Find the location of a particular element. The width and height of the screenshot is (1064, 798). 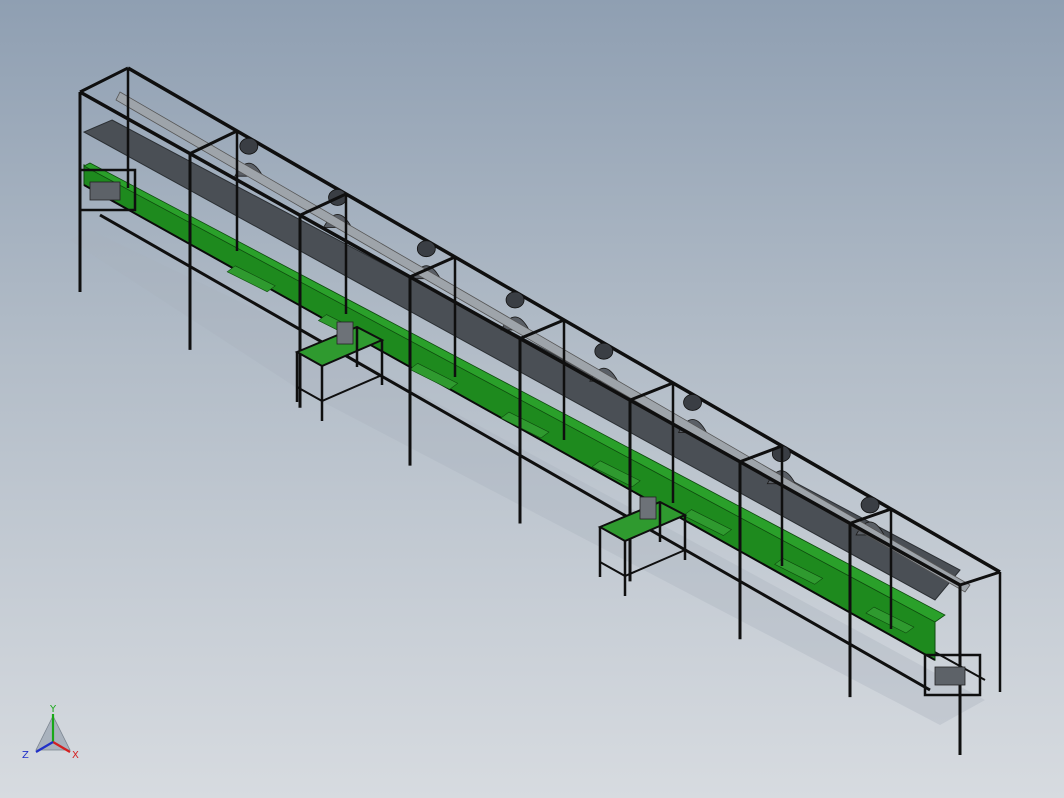

axis-triad: Y X Z is located at coordinates (50, 732).